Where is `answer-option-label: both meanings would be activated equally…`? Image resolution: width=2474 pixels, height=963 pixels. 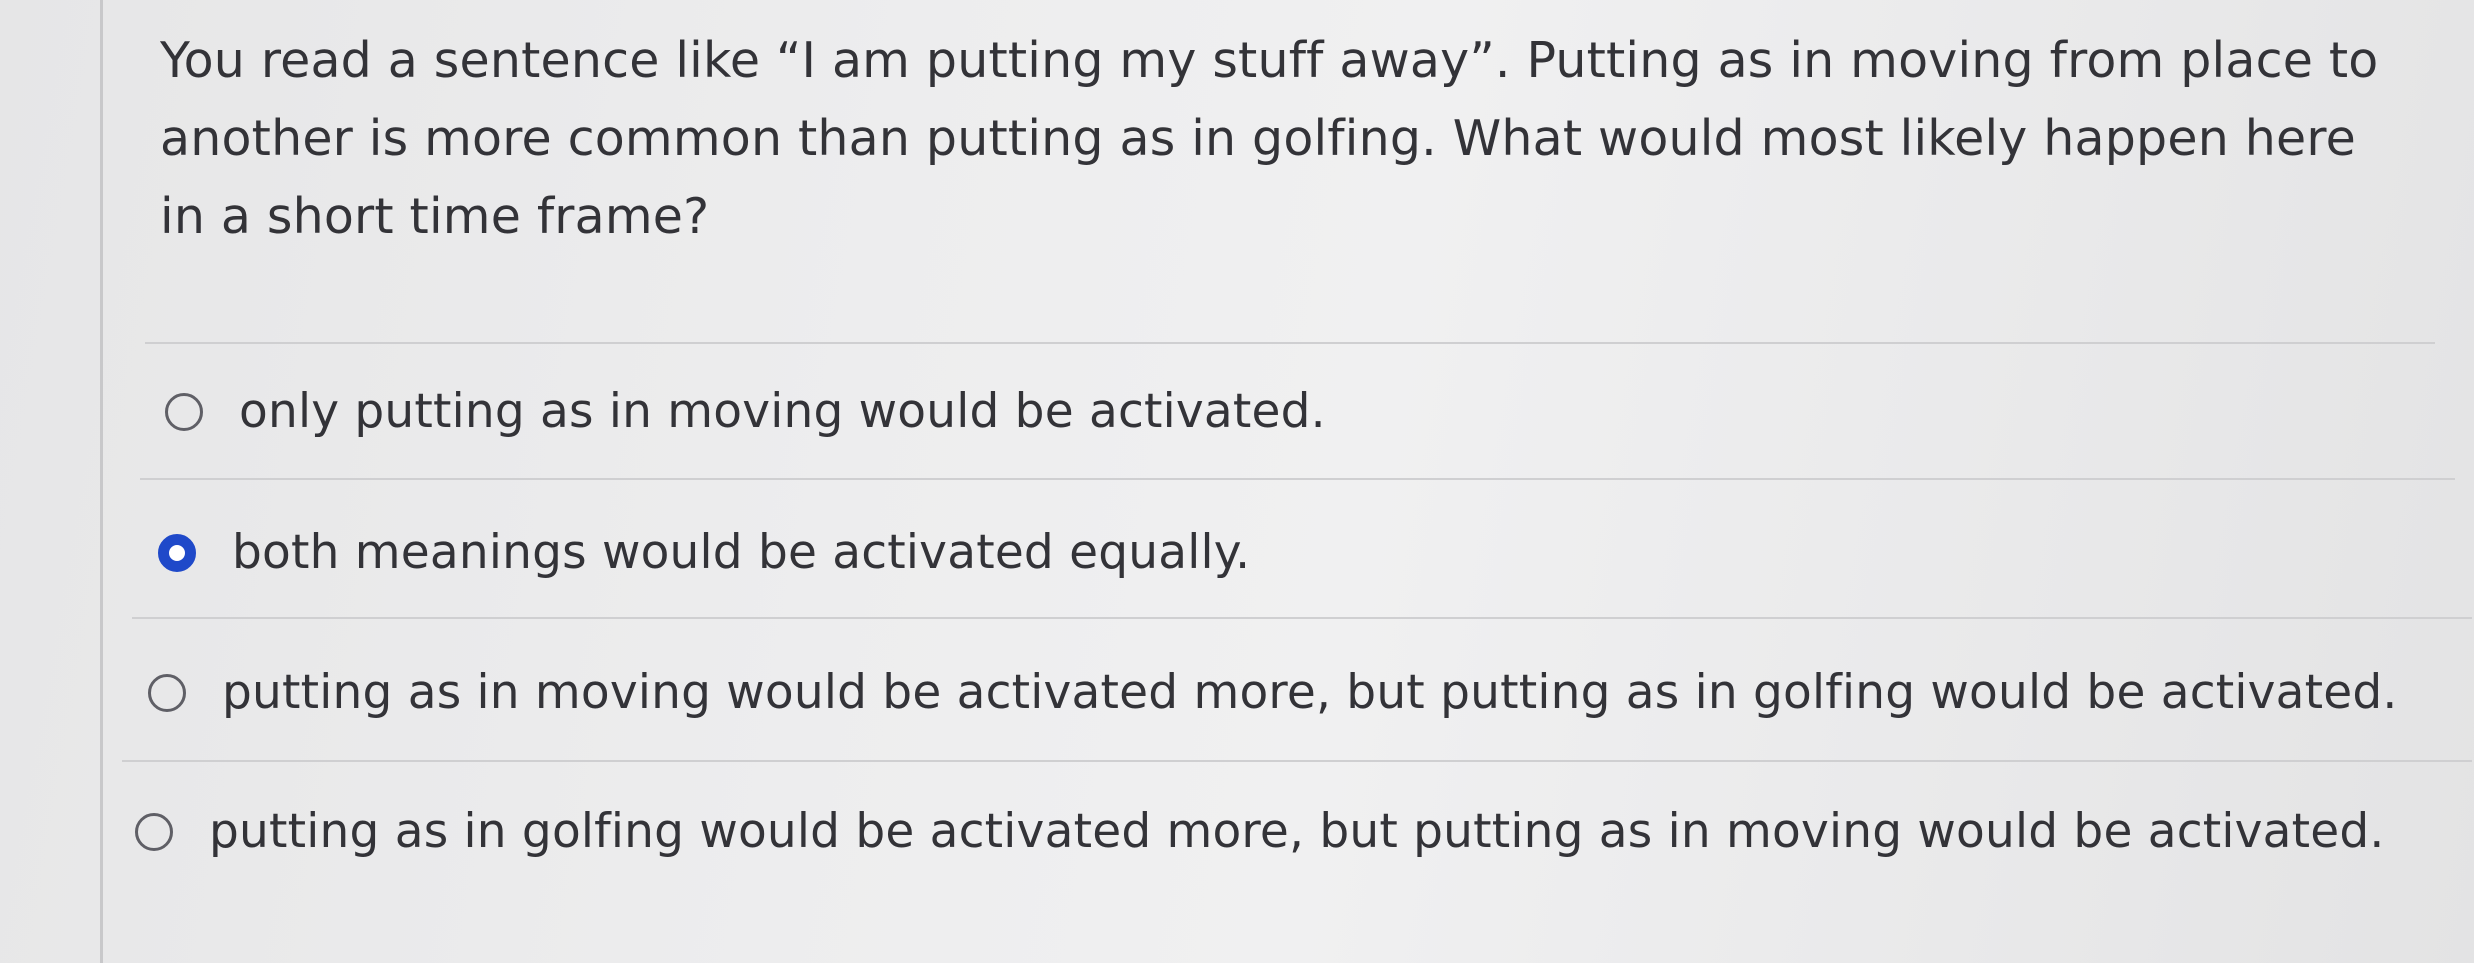
answer-option-label: both meanings would be activated equally… is located at coordinates (741, 552).